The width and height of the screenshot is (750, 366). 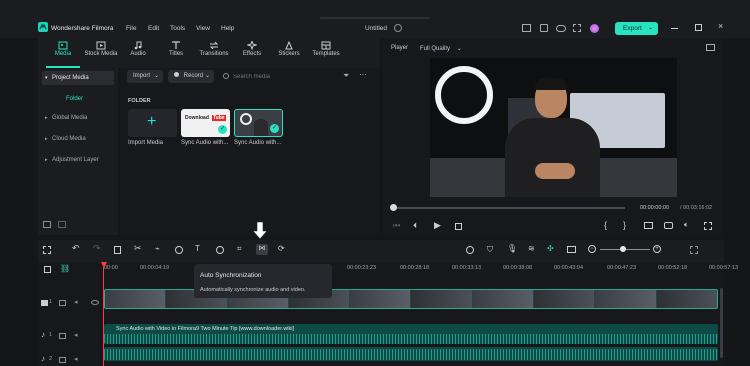 What do you see at coordinates (191, 76) in the screenshot?
I see `record-button: Record ⌄` at bounding box center [191, 76].